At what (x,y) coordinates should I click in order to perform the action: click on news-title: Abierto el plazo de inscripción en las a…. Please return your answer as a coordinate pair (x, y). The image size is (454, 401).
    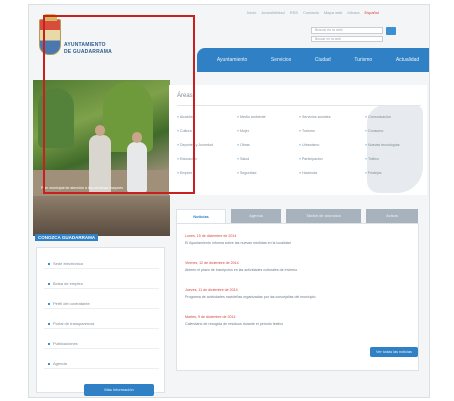
    Looking at the image, I should click on (241, 270).